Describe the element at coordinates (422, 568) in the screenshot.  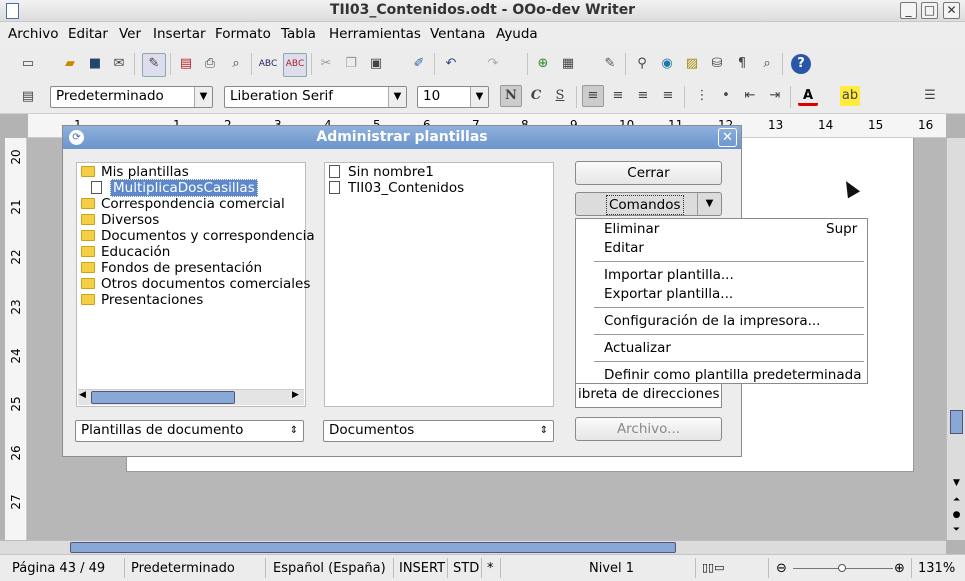
I see `insert-mode: INSERT` at that location.